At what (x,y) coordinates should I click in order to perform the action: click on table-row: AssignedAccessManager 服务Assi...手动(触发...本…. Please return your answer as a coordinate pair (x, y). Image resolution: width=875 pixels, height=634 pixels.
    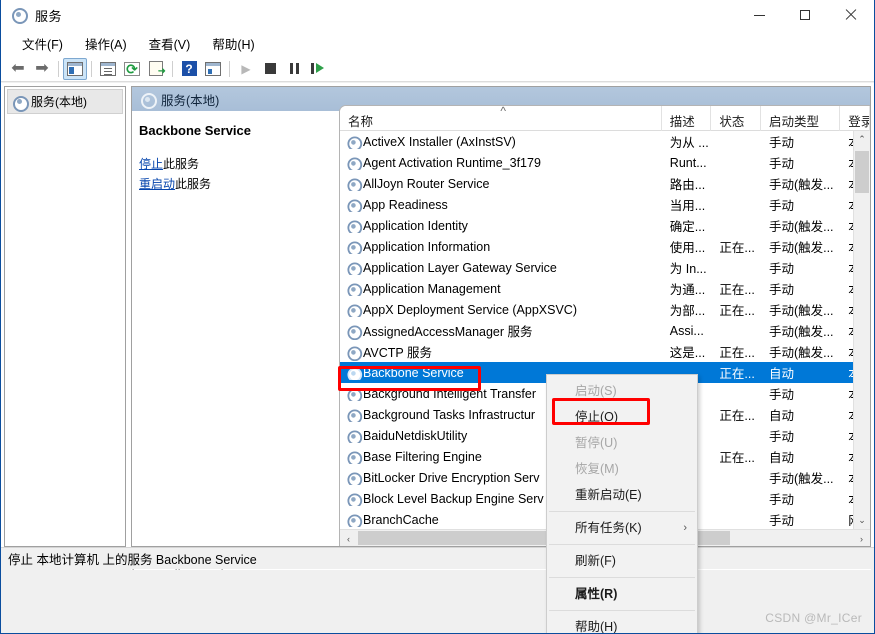
    Looking at the image, I should click on (605, 330).